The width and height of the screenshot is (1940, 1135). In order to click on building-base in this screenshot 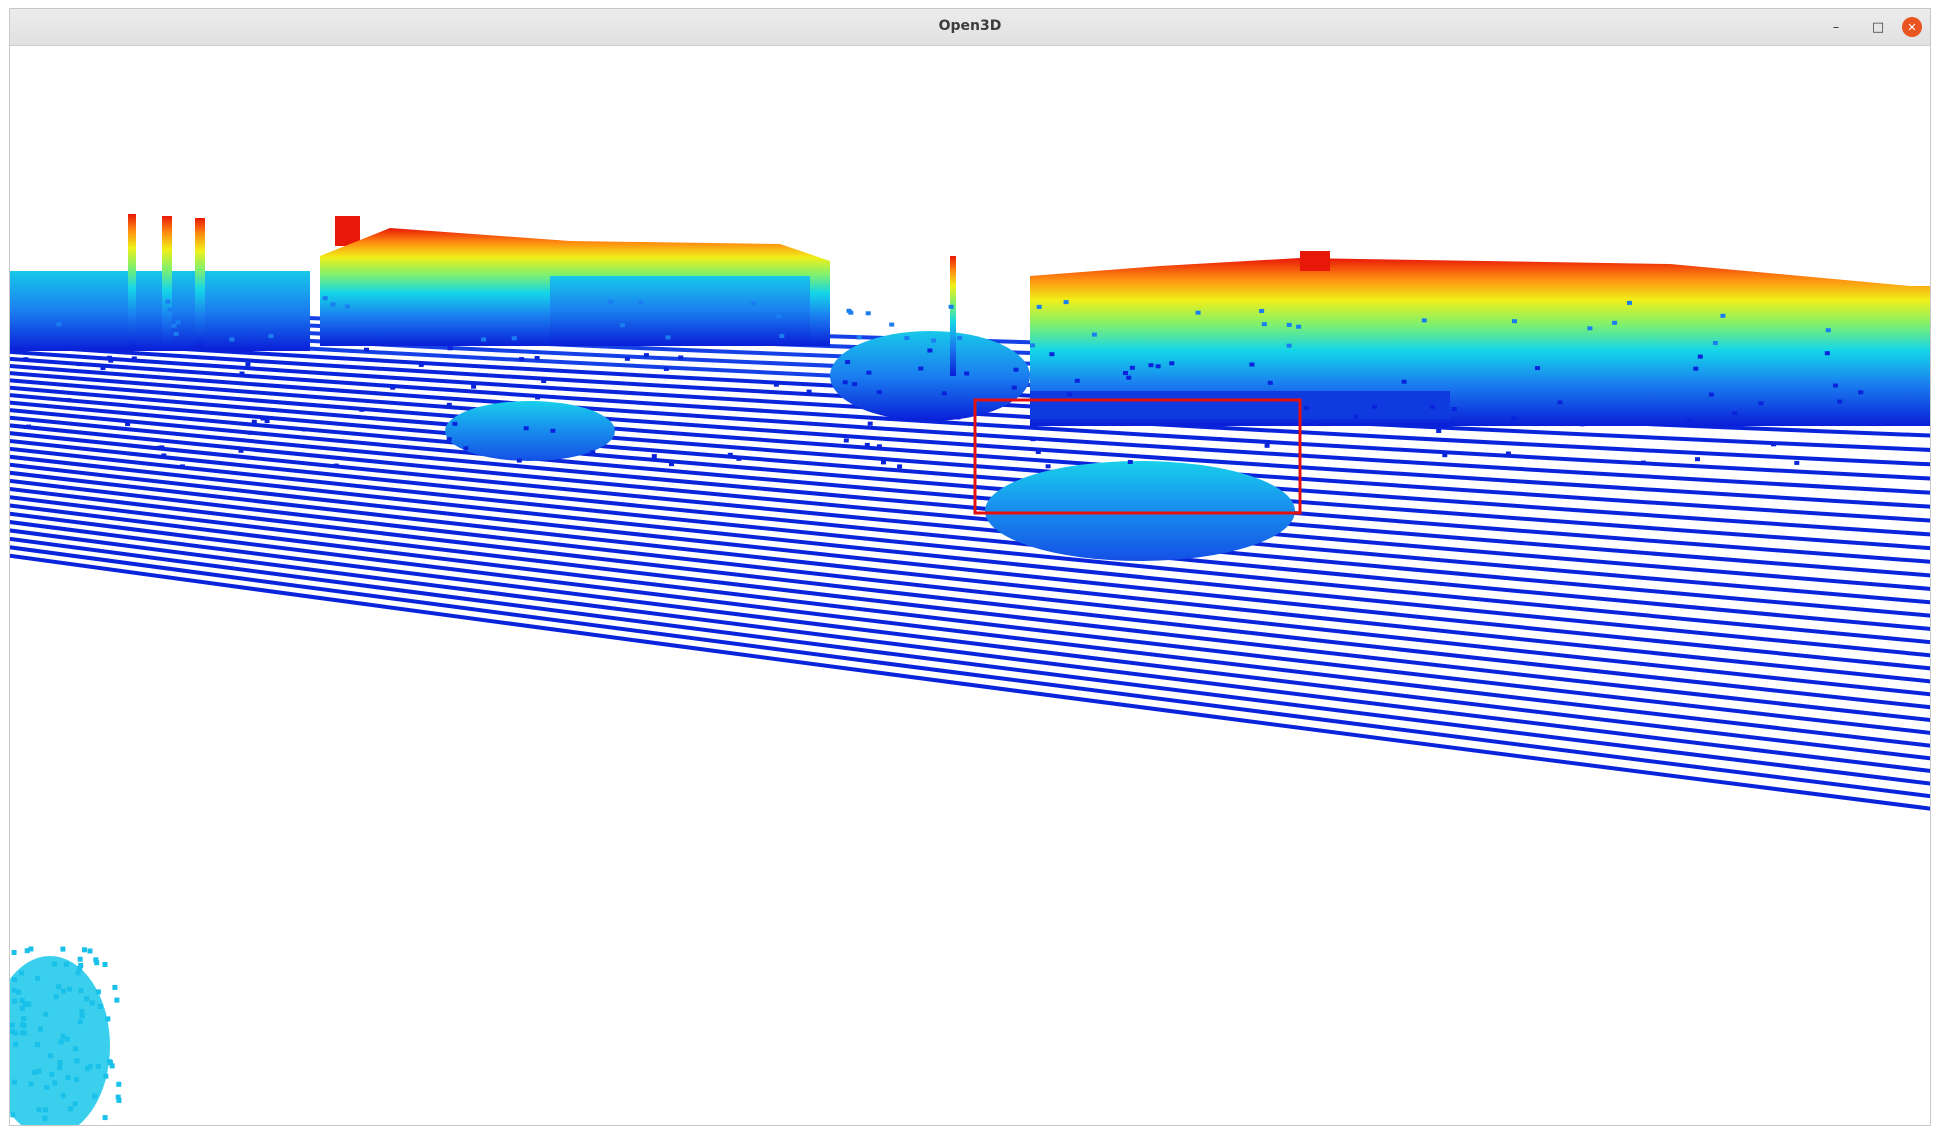, I will do `click(1240, 405)`.